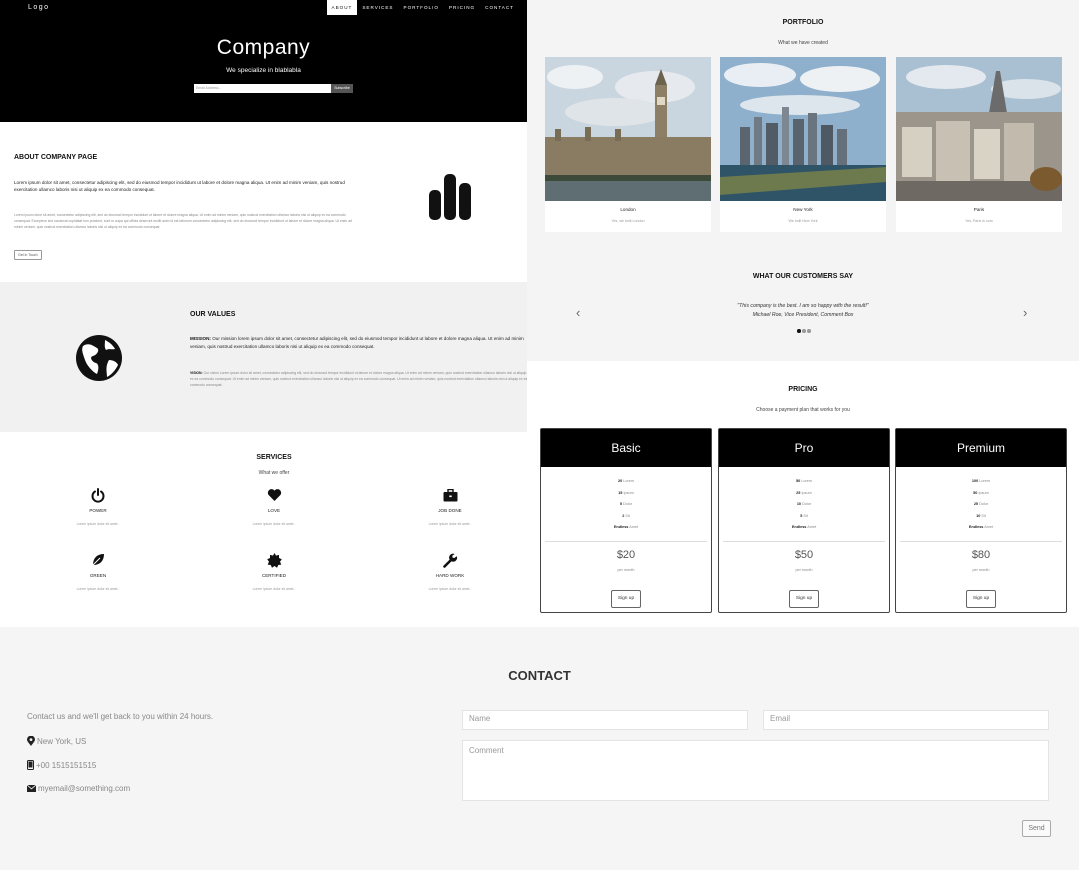  Describe the element at coordinates (981, 515) in the screenshot. I see `plan-feature: 10 Sit` at that location.